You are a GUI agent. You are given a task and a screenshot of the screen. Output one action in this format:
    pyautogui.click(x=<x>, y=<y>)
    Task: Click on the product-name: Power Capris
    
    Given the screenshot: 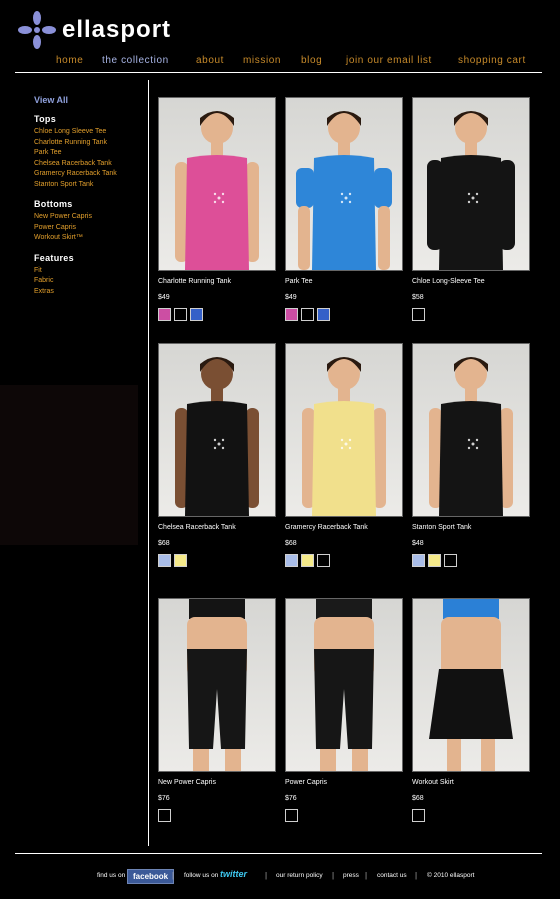 What is the action you would take?
    pyautogui.click(x=344, y=782)
    